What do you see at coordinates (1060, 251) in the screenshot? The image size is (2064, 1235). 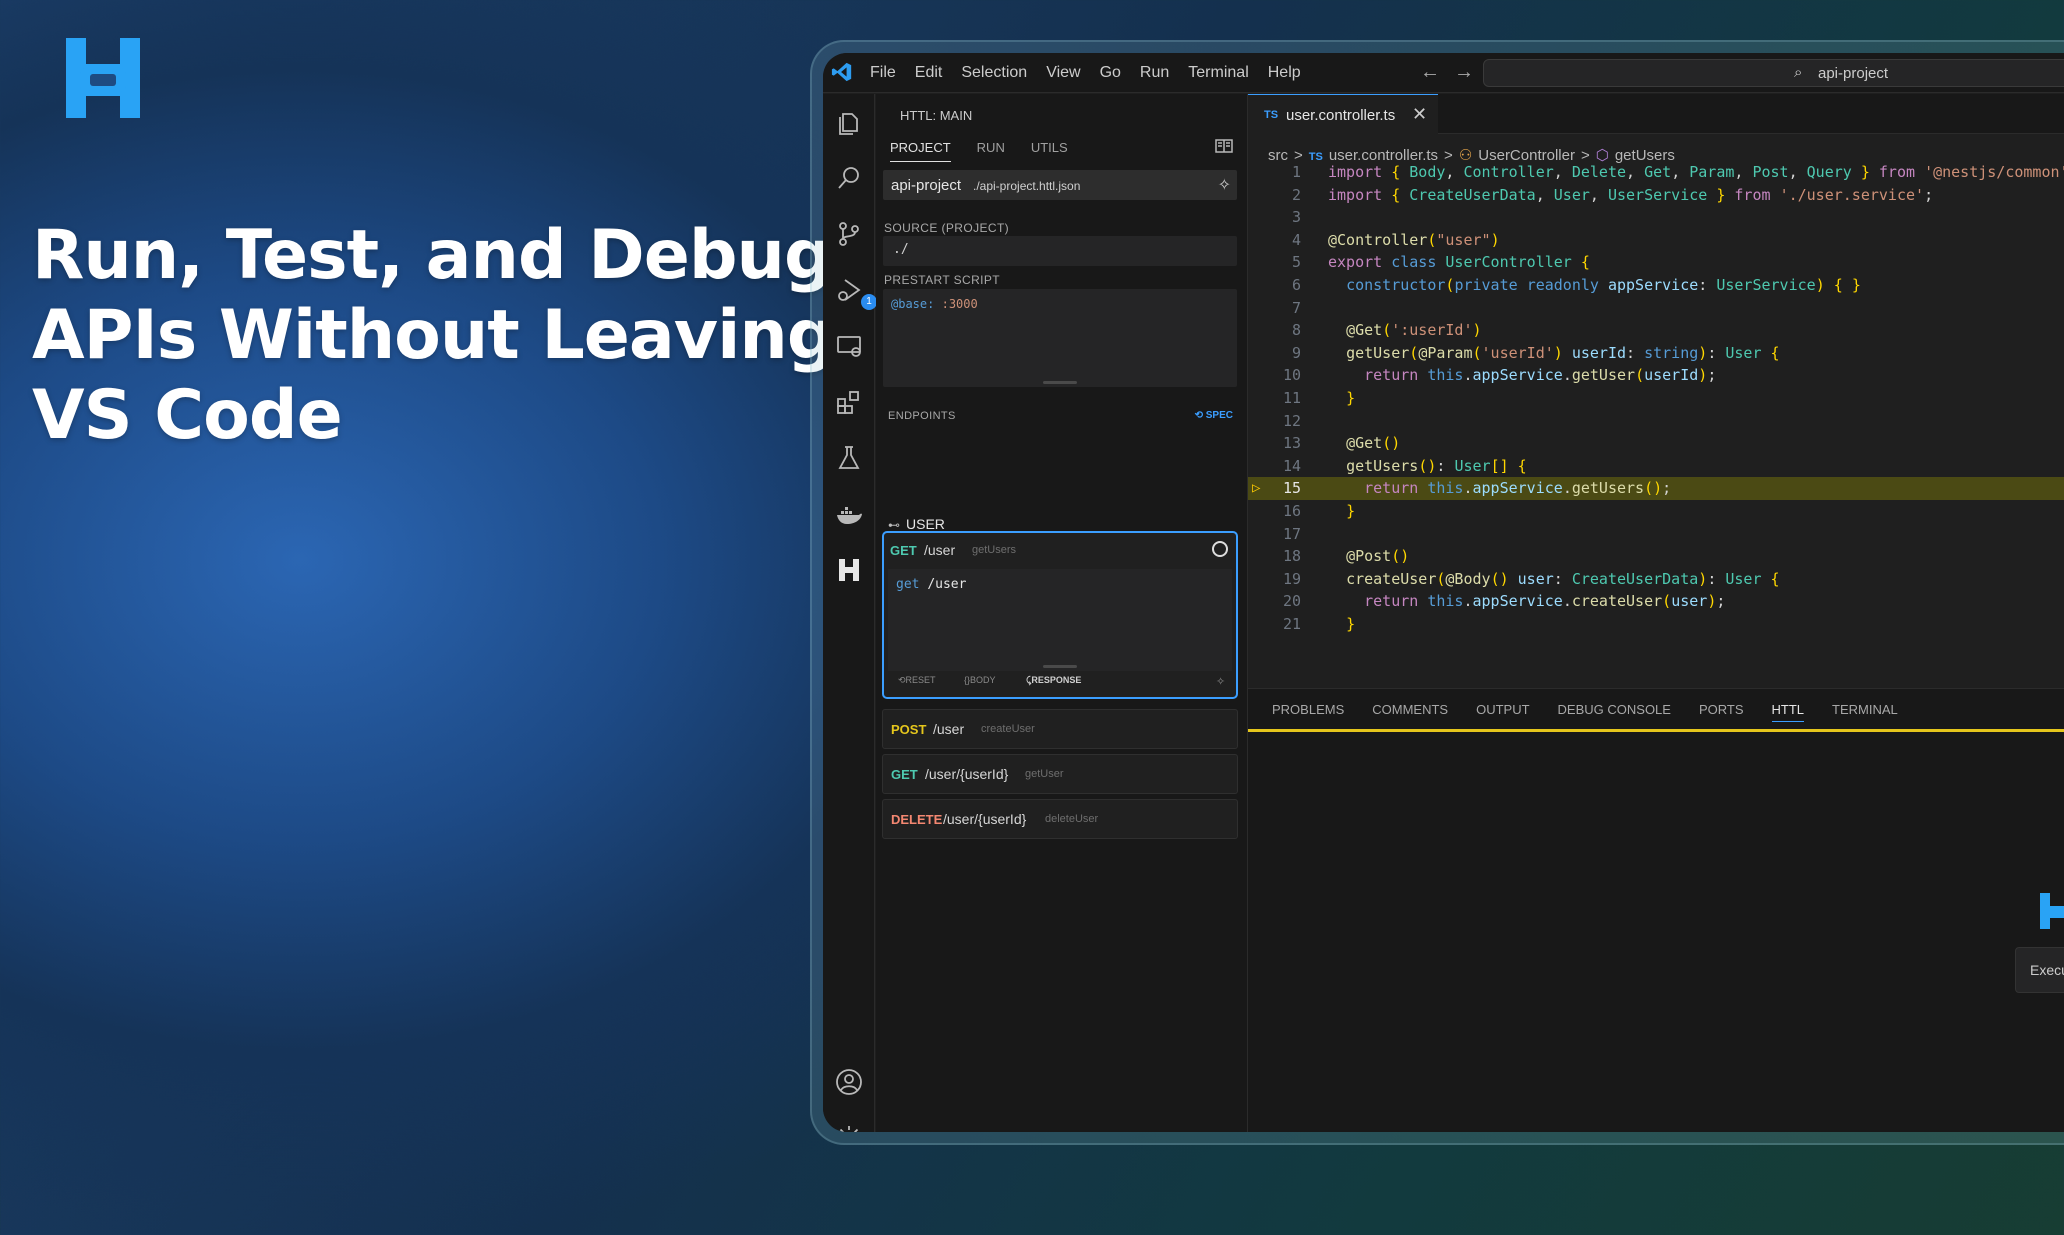 I see `source-field: ./` at bounding box center [1060, 251].